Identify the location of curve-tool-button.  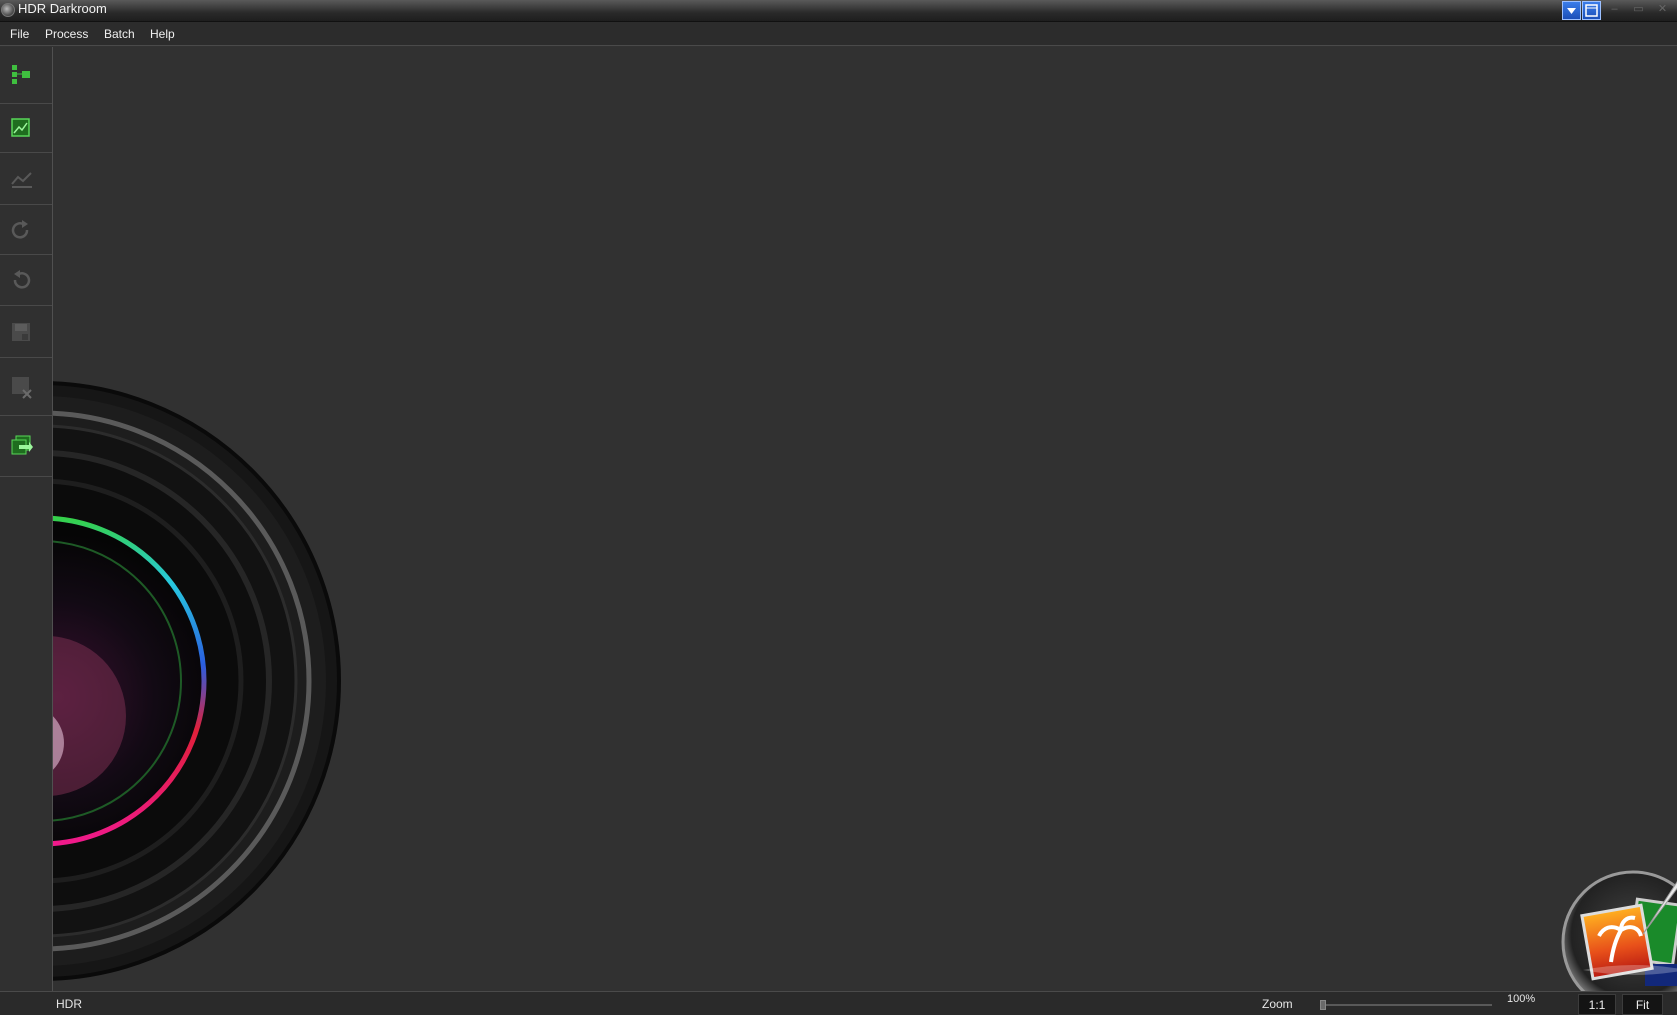
(26, 179).